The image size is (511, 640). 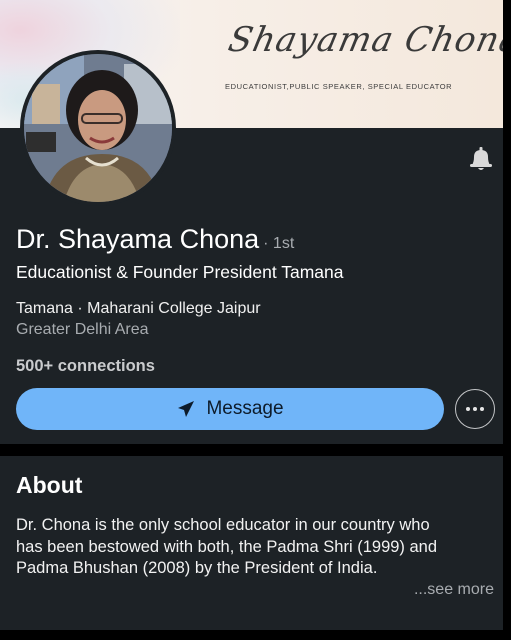 What do you see at coordinates (49, 485) in the screenshot?
I see `about-title: About` at bounding box center [49, 485].